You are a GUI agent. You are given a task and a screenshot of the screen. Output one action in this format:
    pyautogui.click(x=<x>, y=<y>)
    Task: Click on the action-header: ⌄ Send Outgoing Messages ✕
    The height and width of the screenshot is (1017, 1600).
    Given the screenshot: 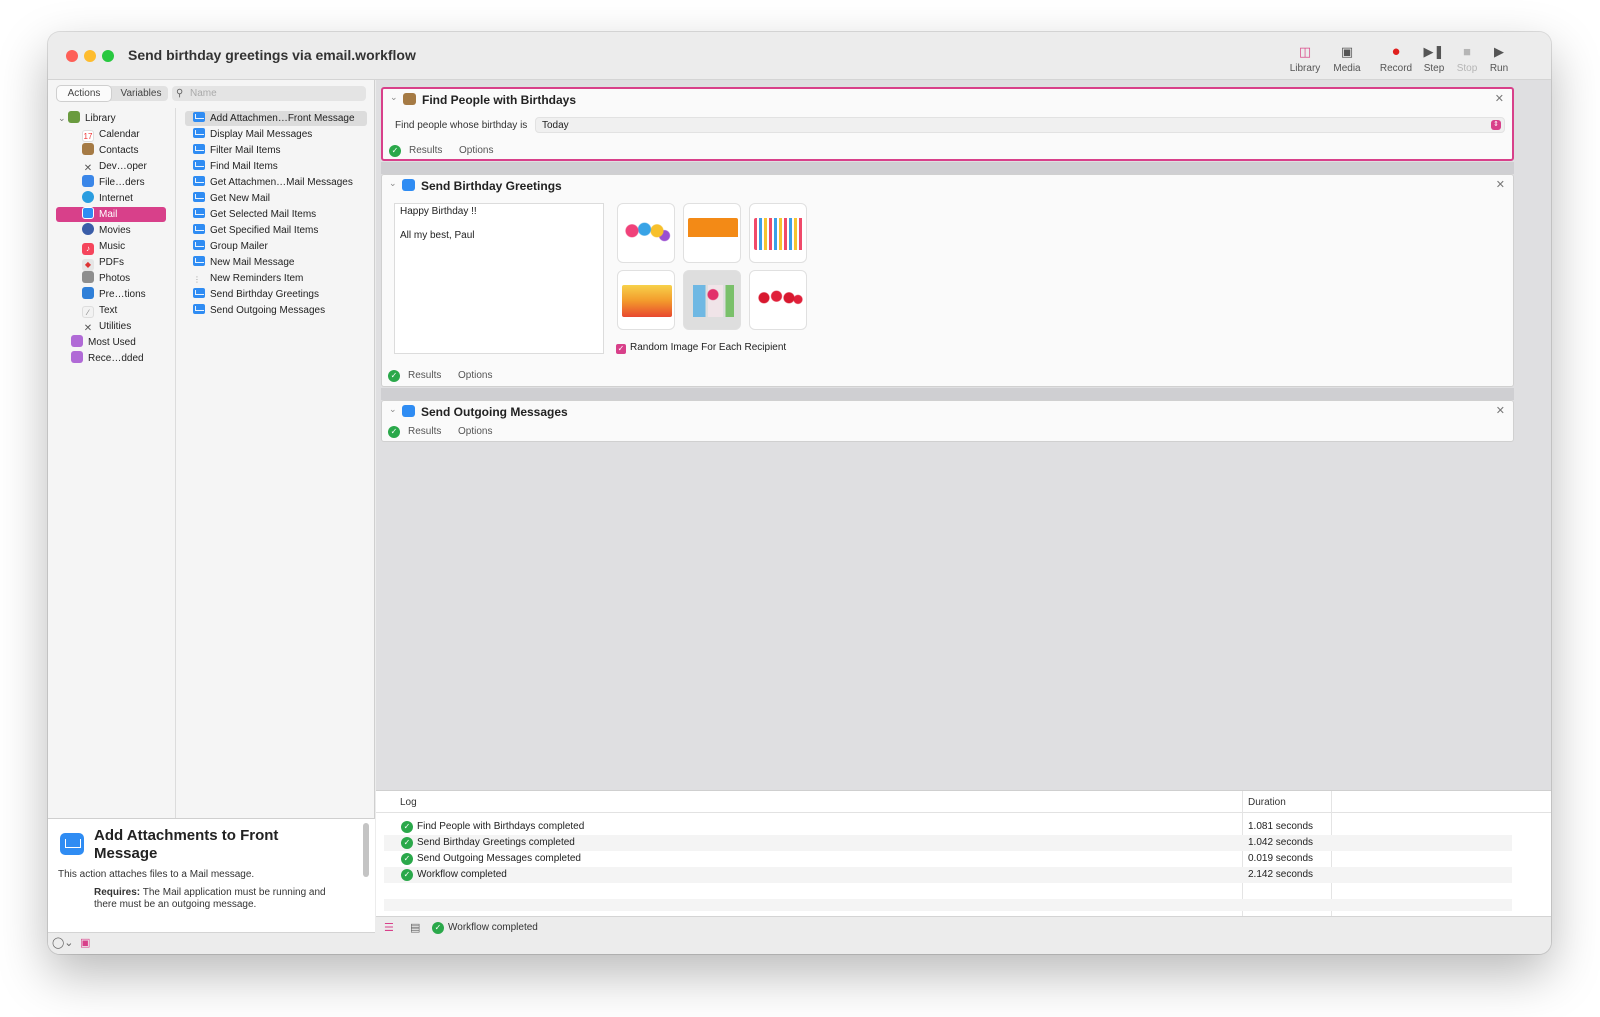 What is the action you would take?
    pyautogui.click(x=947, y=412)
    